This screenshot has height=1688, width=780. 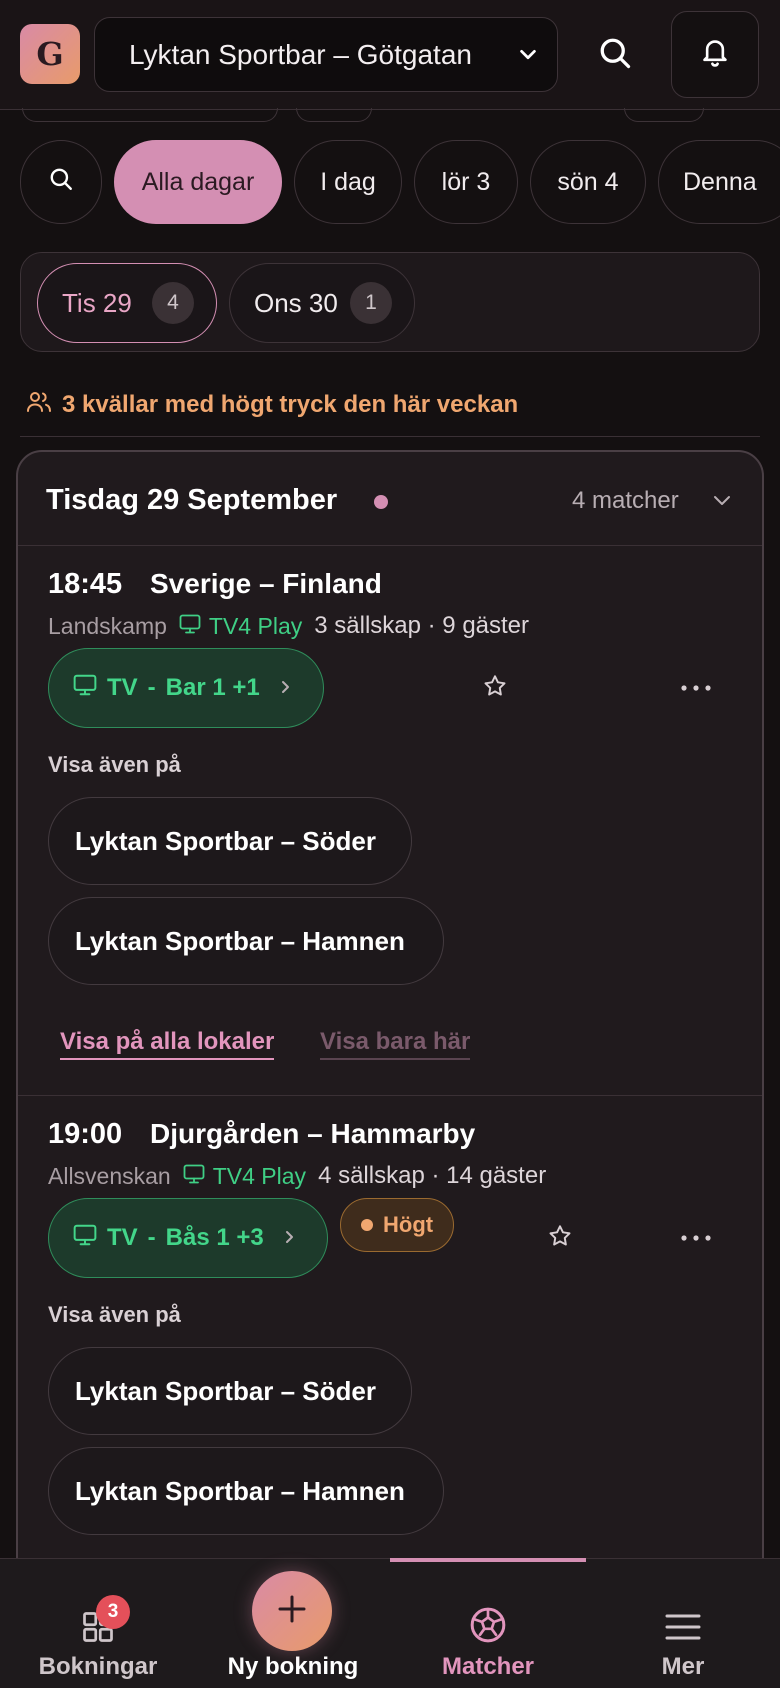 What do you see at coordinates (683, 1666) in the screenshot?
I see `nav-label: Mer` at bounding box center [683, 1666].